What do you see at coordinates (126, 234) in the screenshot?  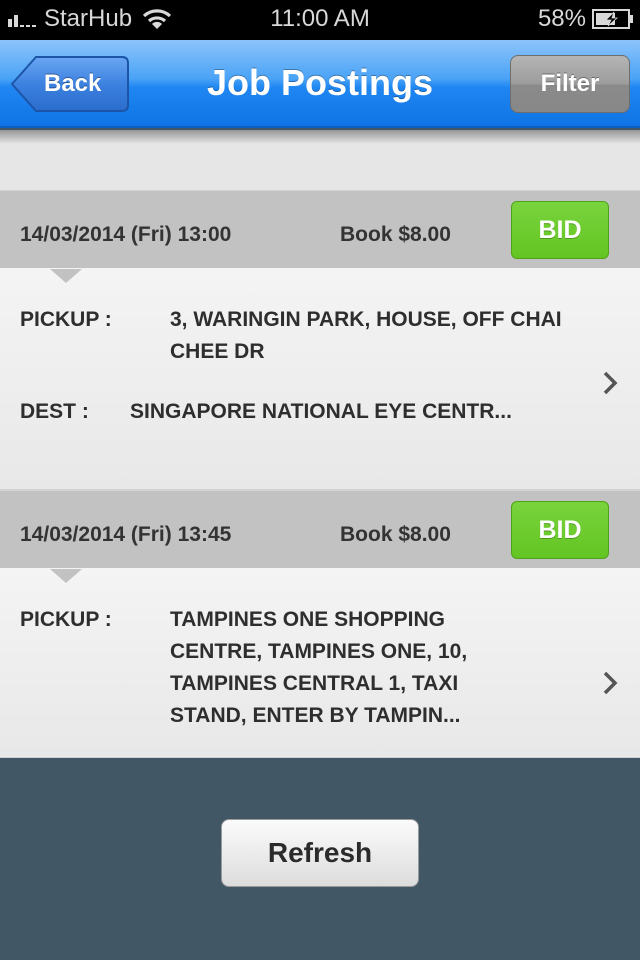 I see `job-datetime: 14/03/2014 (Fri) 13:00` at bounding box center [126, 234].